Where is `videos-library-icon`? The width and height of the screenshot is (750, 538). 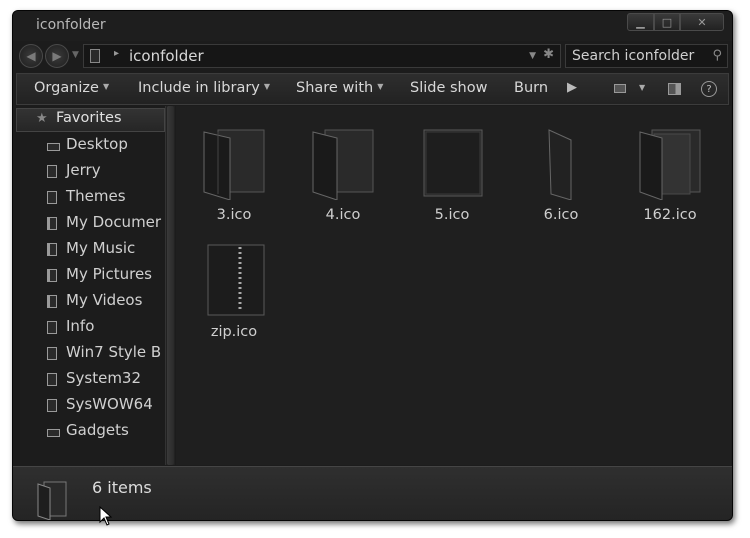 videos-library-icon is located at coordinates (52, 301).